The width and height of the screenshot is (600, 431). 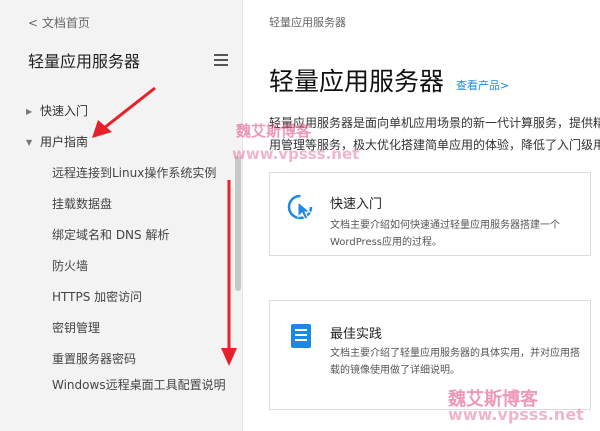 What do you see at coordinates (121, 393) in the screenshot?
I see `sidebar-subitem-windows-rdp: Windows远程桌面工具配置说明` at bounding box center [121, 393].